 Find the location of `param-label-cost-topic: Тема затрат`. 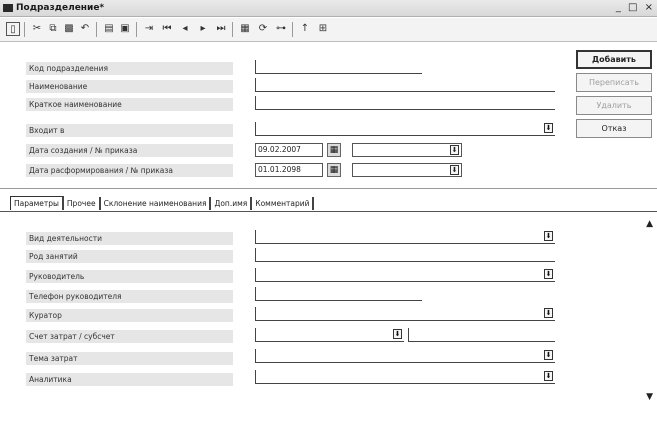

param-label-cost-topic: Тема затрат is located at coordinates (129, 358).